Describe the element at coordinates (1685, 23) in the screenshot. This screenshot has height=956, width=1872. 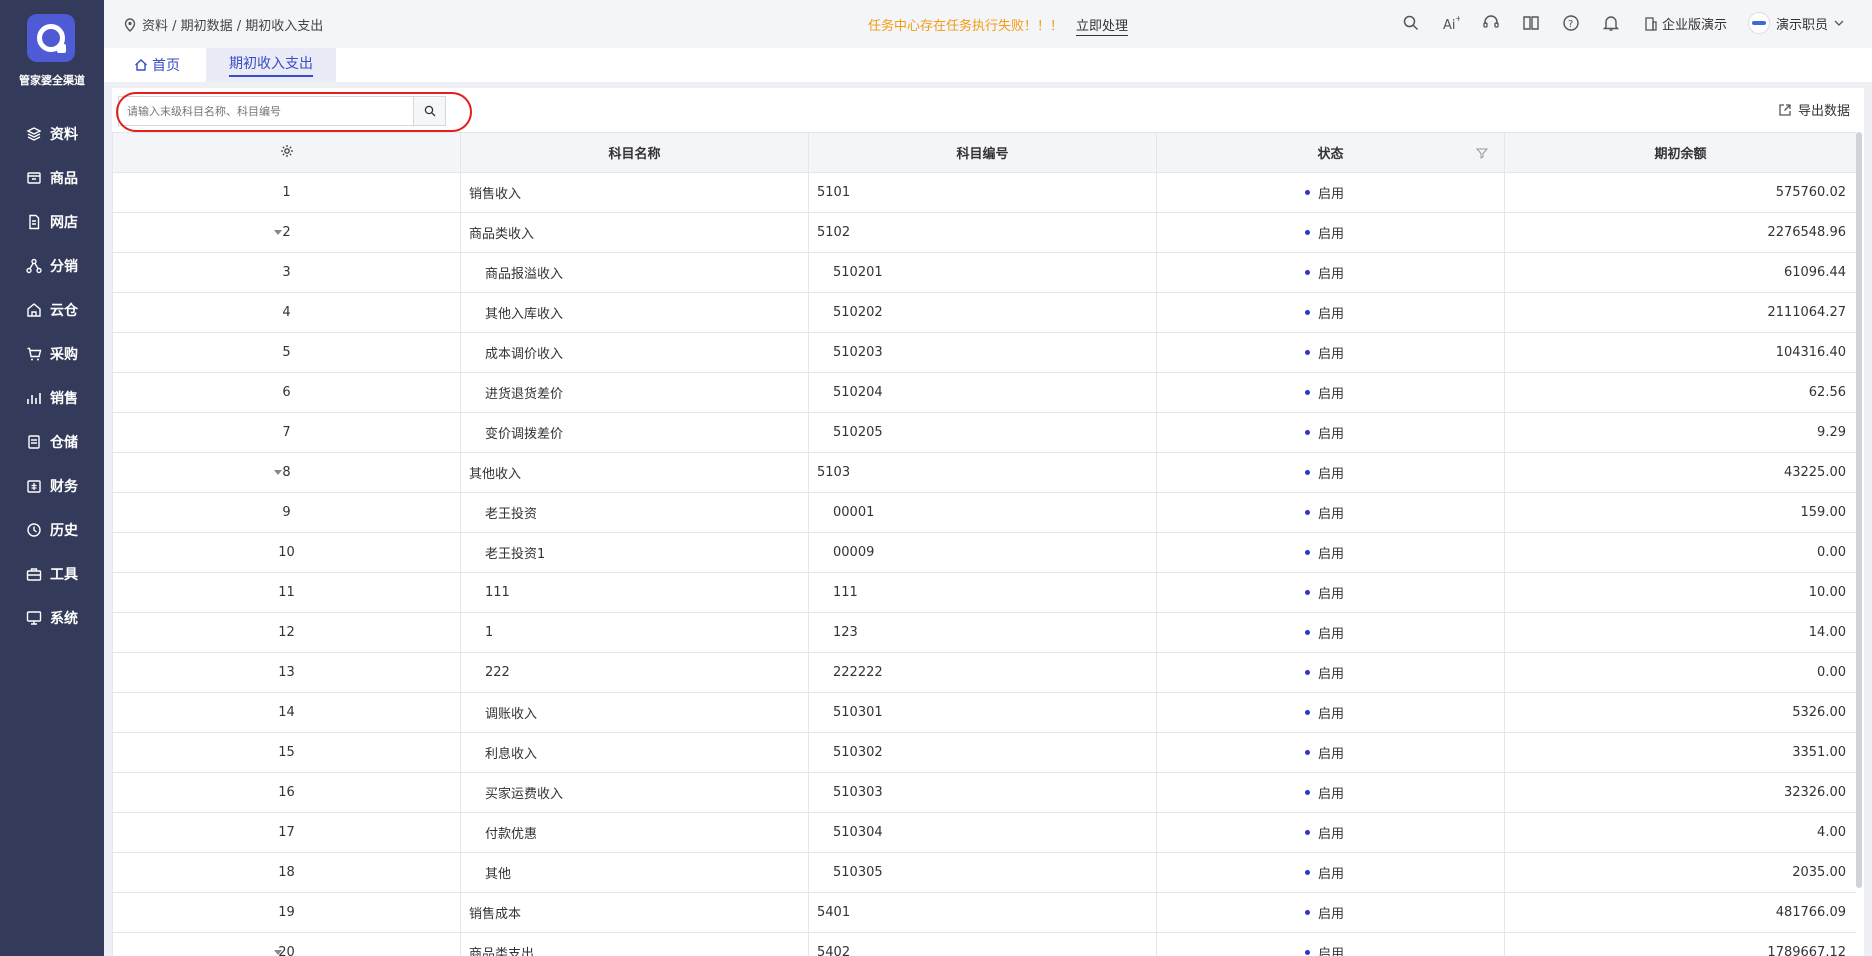
I see `enterprise-switch: 企业版演示` at that location.